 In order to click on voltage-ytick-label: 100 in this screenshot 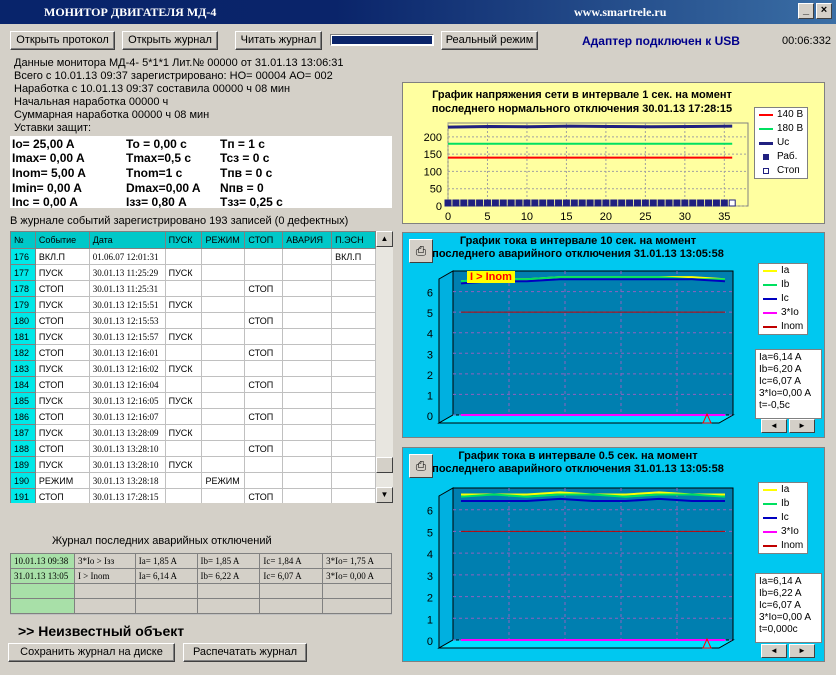, I will do `click(433, 172)`.